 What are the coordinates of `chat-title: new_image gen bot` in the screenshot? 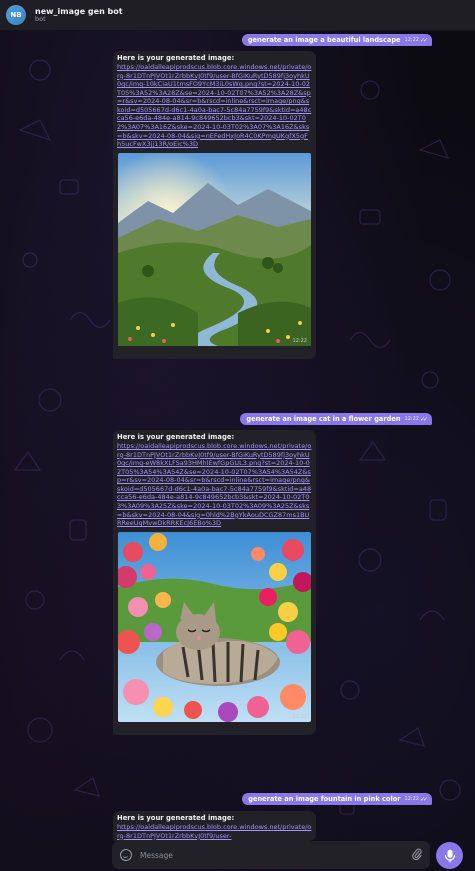 It's located at (79, 11).